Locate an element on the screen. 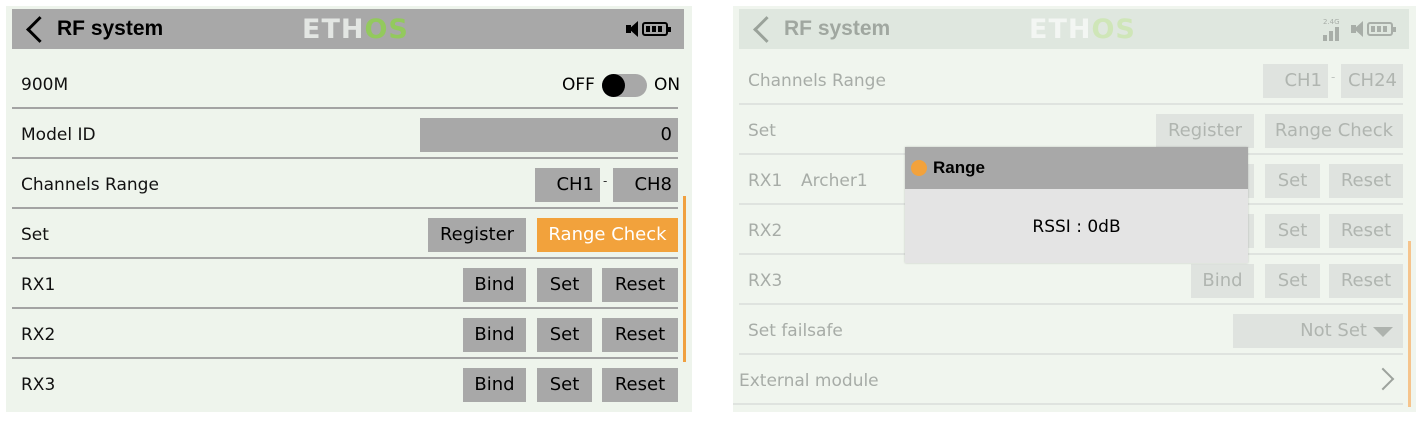  signal-band-label: 2.4G is located at coordinates (1331, 22).